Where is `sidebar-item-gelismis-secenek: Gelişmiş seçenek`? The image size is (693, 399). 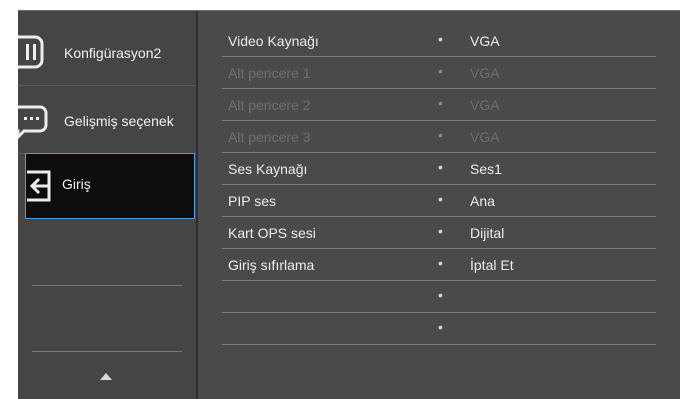
sidebar-item-gelismis-secenek: Gelişmiş seçenek is located at coordinates (105, 122).